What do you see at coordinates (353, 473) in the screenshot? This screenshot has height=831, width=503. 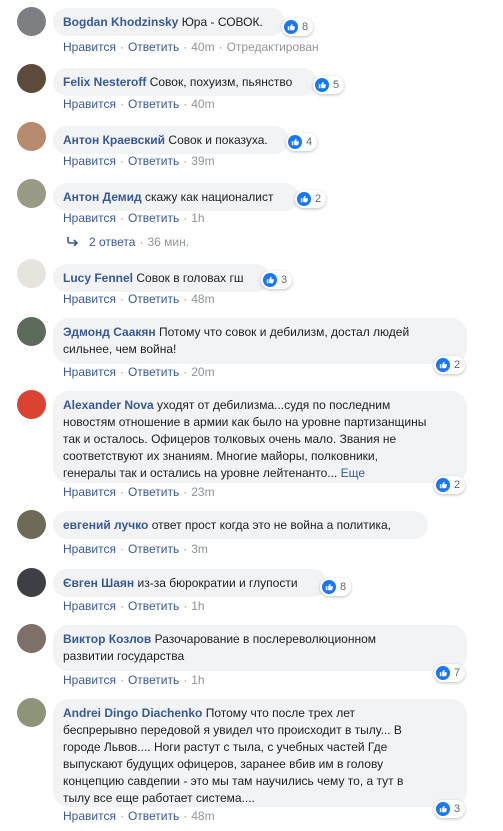 I see `see-more-link: Еще` at bounding box center [353, 473].